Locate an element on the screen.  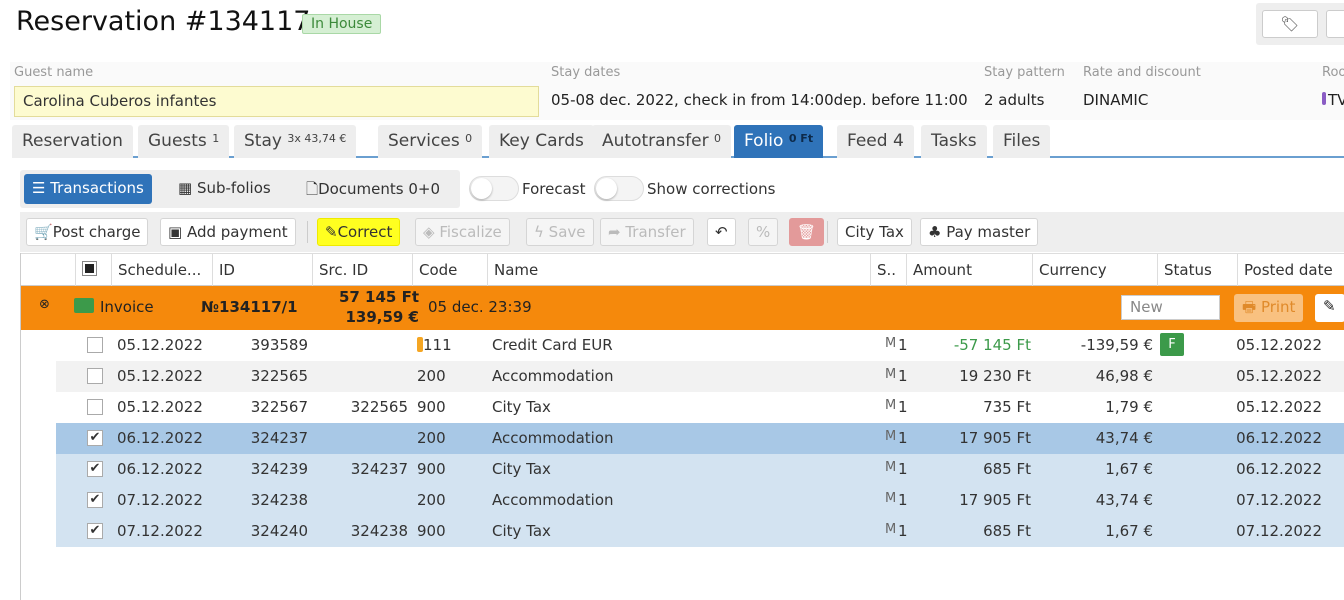
currency-amount: 1,67 € is located at coordinates (1129, 469).